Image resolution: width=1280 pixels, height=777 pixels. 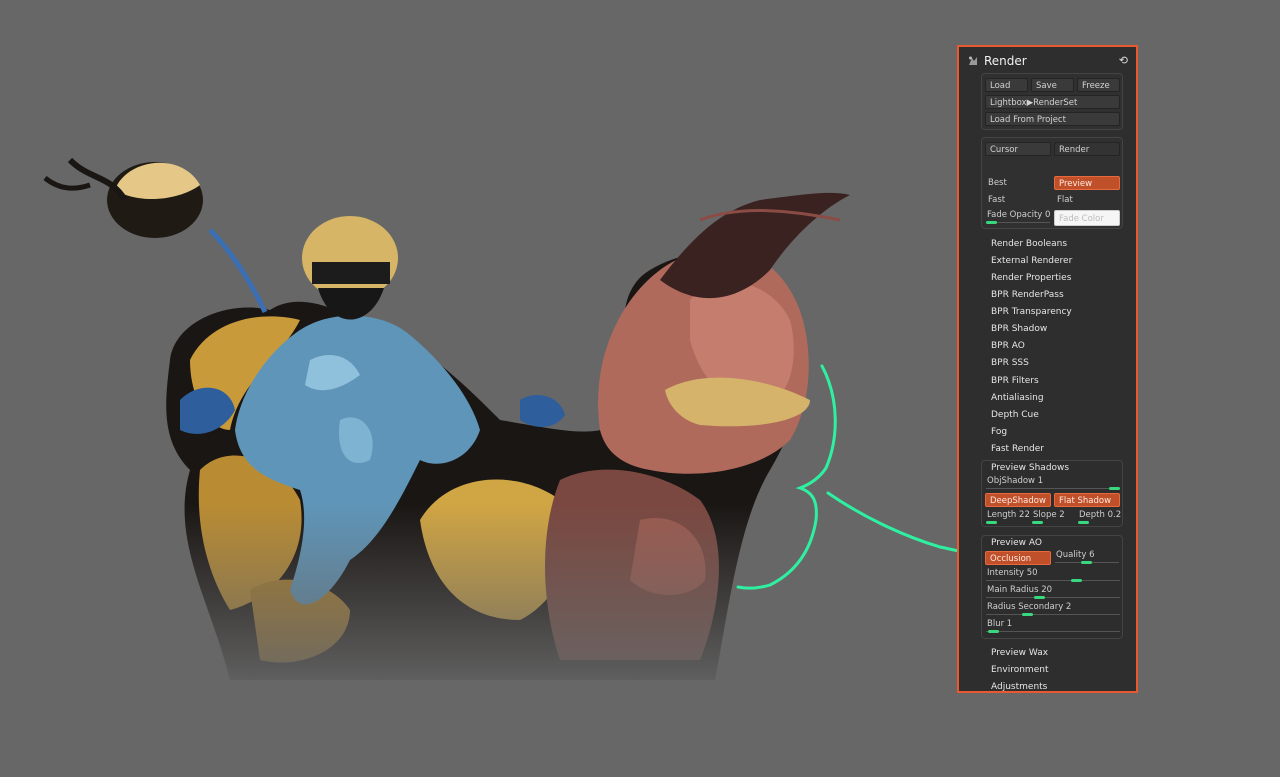 I want to click on fast-button: Fast, so click(x=996, y=200).